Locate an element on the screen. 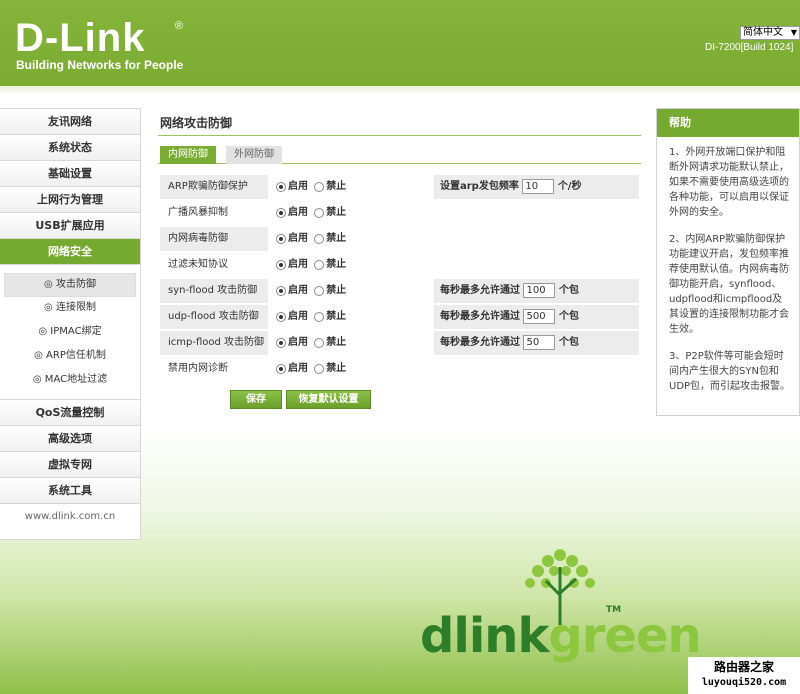 The height and width of the screenshot is (694, 800). logo-part-green: green is located at coordinates (624, 636).